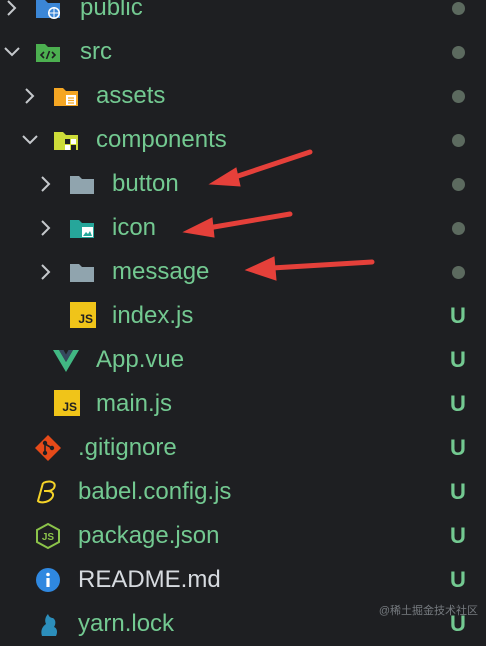 This screenshot has height=646, width=486. What do you see at coordinates (243, 580) in the screenshot?
I see `tree-item-readme: README.md U` at bounding box center [243, 580].